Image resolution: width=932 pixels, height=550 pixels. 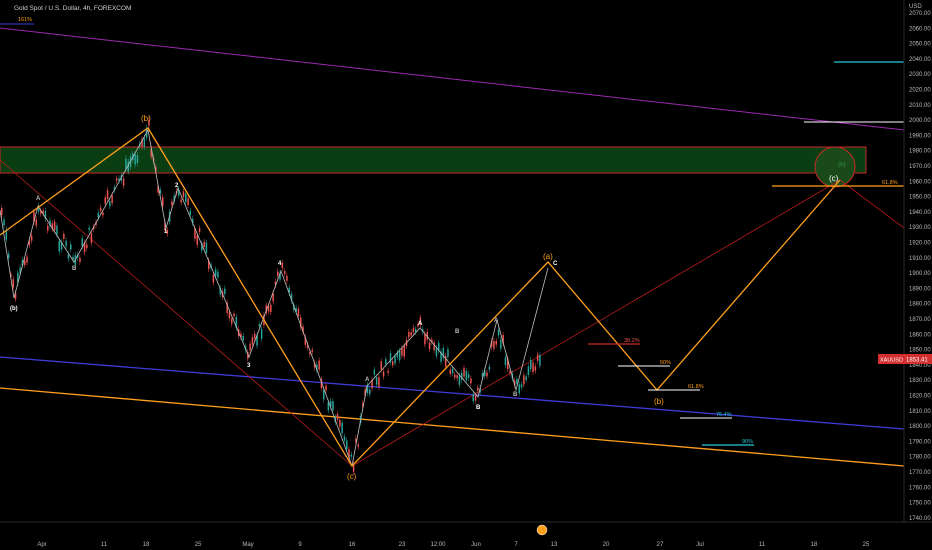 What do you see at coordinates (747, 442) in the screenshot?
I see `fib-label-90: 90%` at bounding box center [747, 442].